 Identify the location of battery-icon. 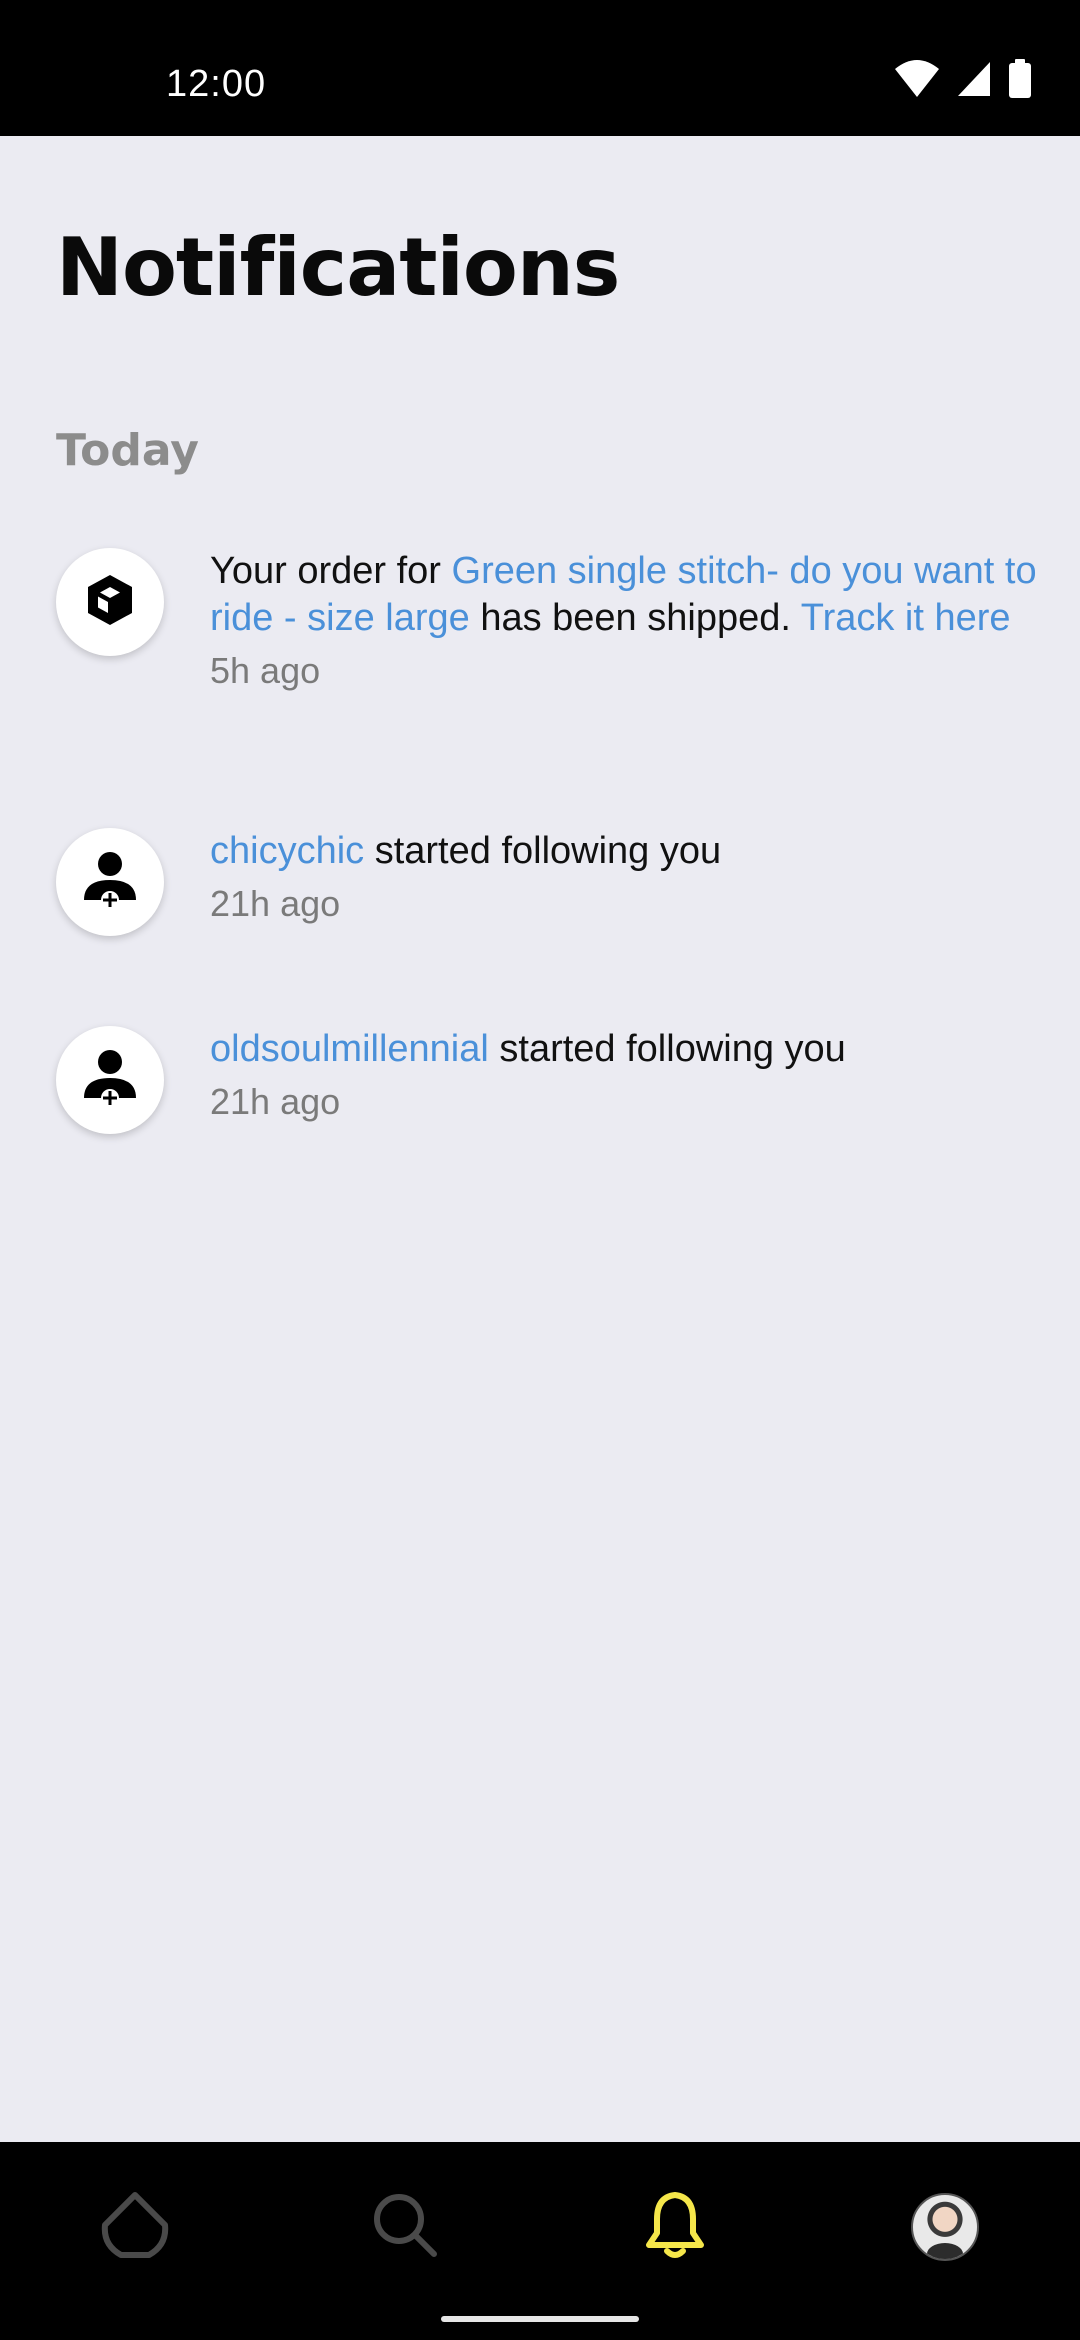
(1020, 81).